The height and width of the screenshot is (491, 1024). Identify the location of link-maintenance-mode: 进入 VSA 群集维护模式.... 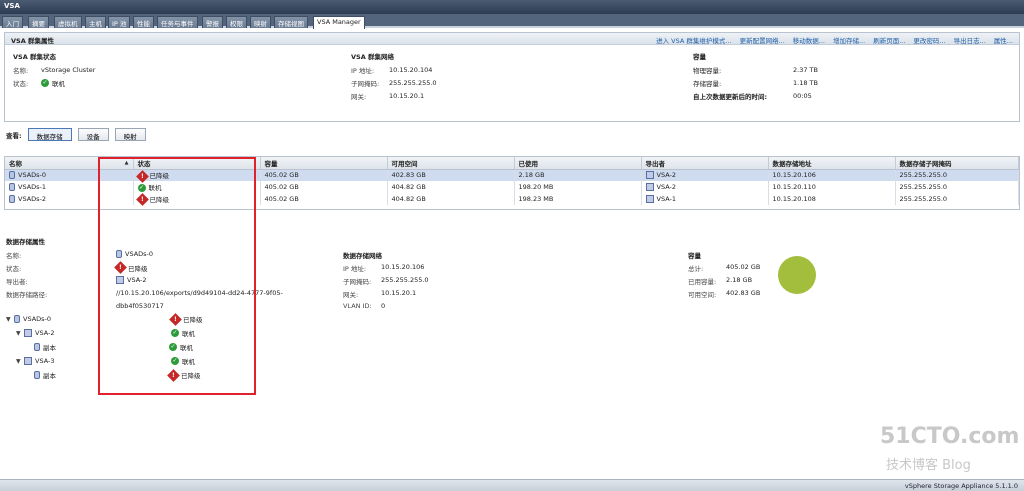
(693, 40).